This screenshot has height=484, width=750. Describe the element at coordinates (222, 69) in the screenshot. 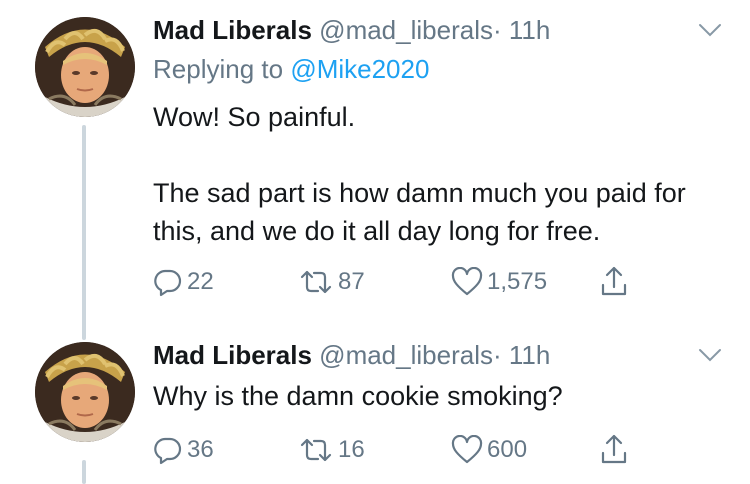

I see `replying-to-label: Replying to` at that location.